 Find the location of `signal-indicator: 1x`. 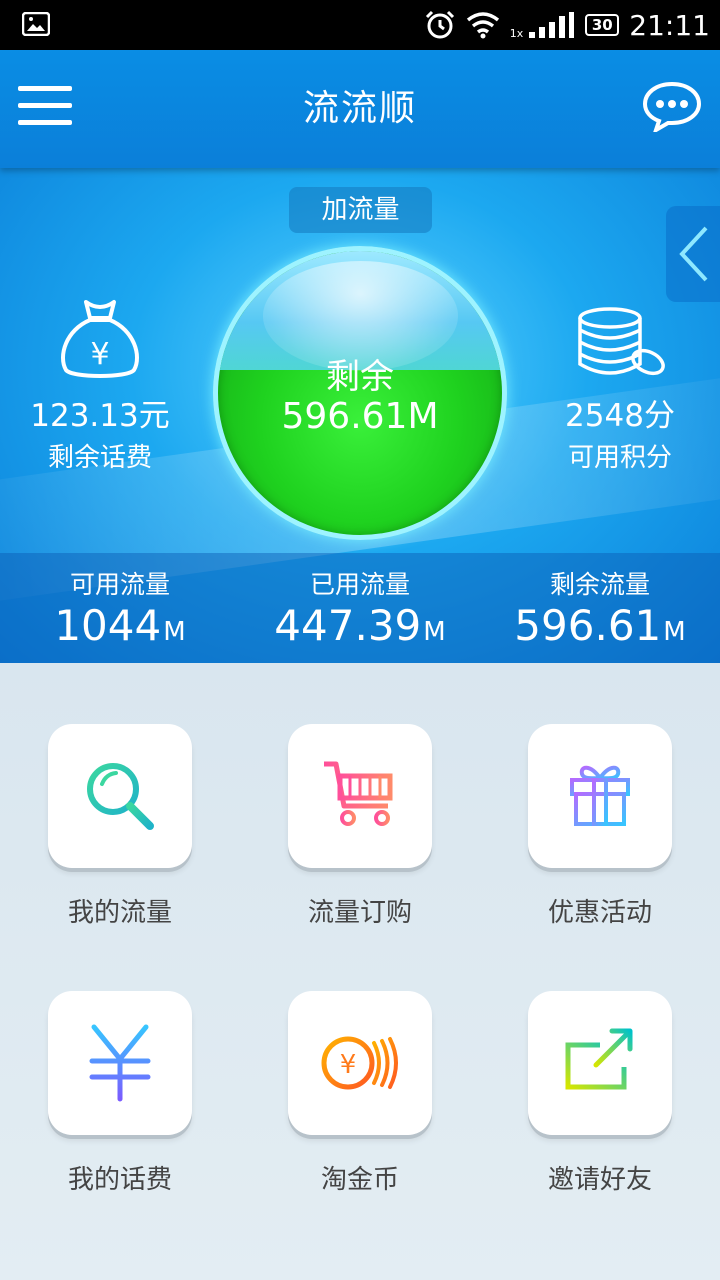

signal-indicator: 1x is located at coordinates (543, 25).